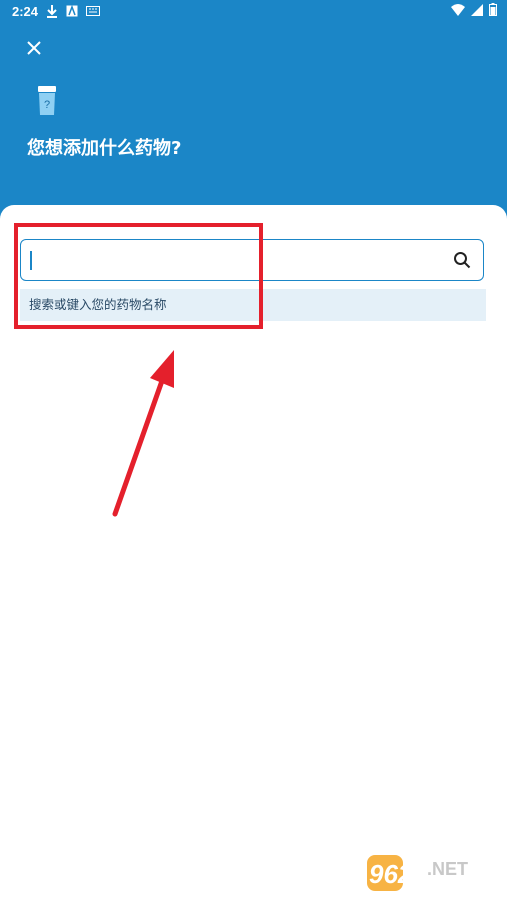 The image size is (507, 901). Describe the element at coordinates (477, 9) in the screenshot. I see `signal-icon` at that location.